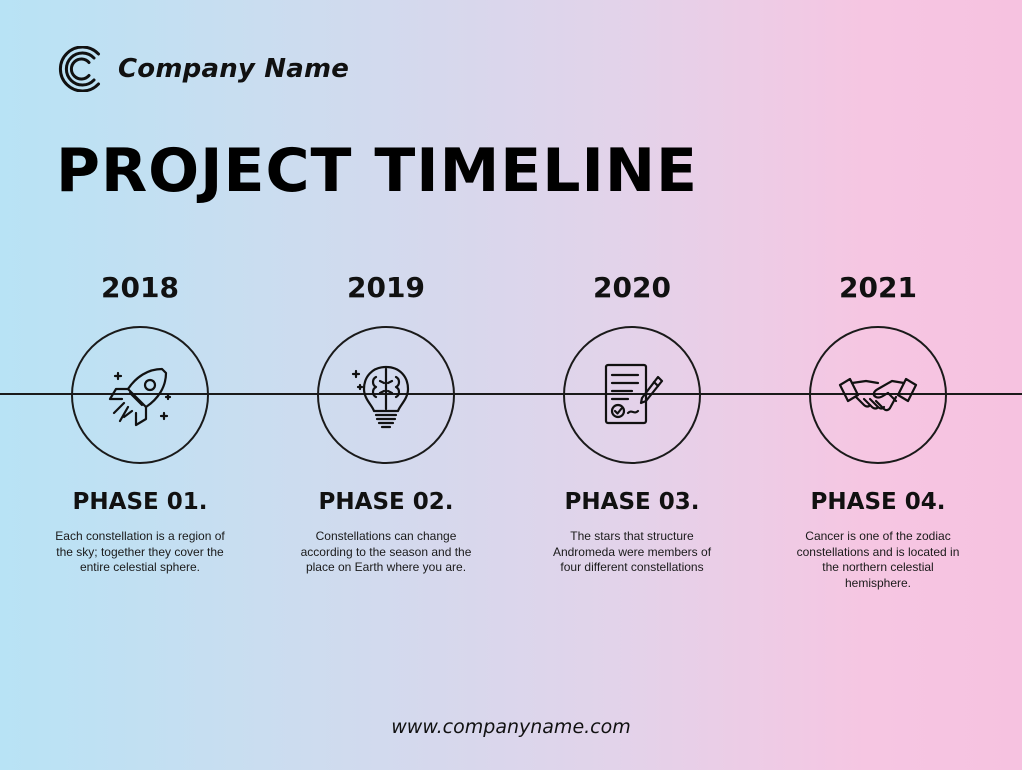 Image resolution: width=1022 pixels, height=770 pixels. I want to click on c-circle-logo-icon, so click(79, 69).